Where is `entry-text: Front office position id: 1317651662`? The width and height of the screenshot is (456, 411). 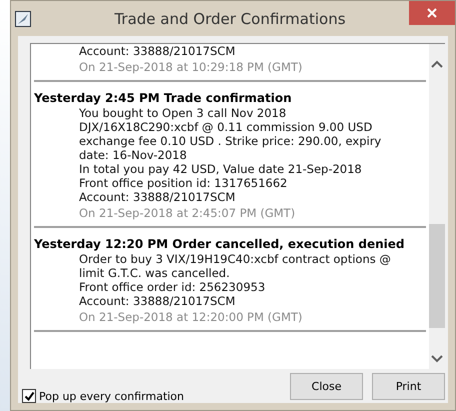 entry-text: Front office position id: 1317651662 is located at coordinates (183, 183).